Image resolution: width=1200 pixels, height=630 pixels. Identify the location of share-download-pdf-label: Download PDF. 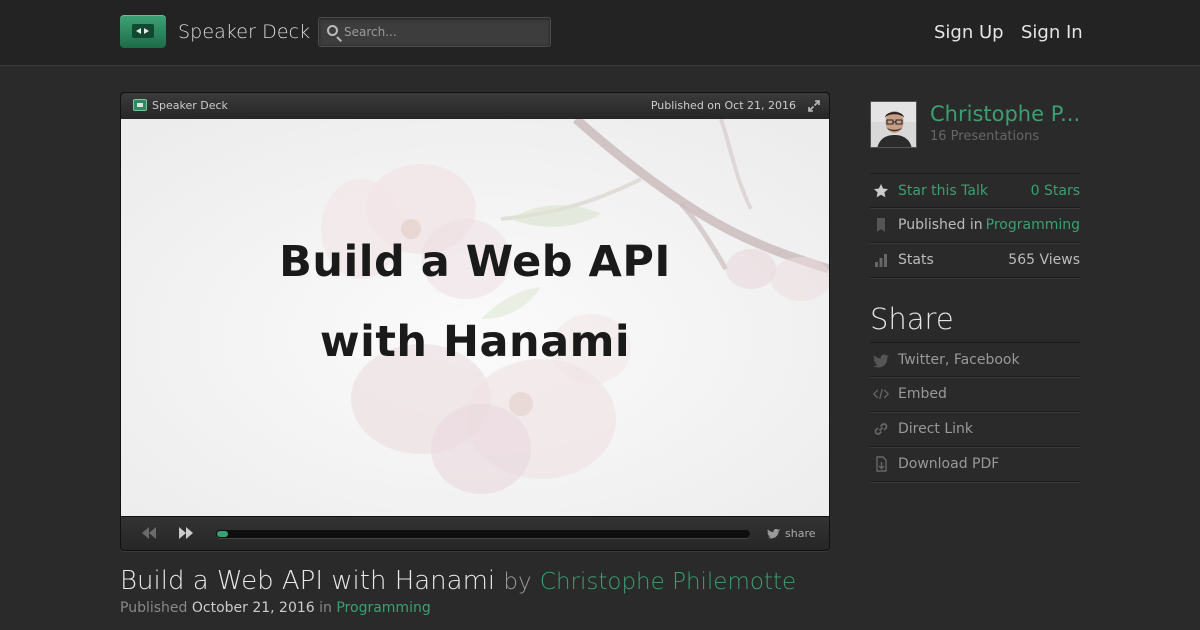
(948, 464).